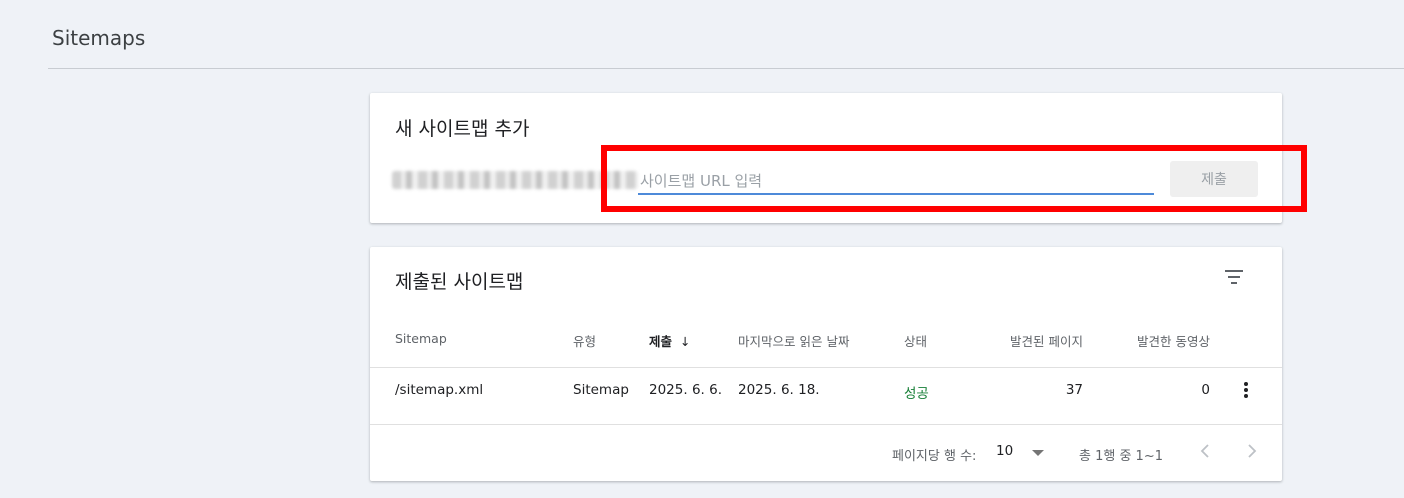 This screenshot has width=1404, height=498. What do you see at coordinates (1074, 390) in the screenshot?
I see `cell-pages-found: 37` at bounding box center [1074, 390].